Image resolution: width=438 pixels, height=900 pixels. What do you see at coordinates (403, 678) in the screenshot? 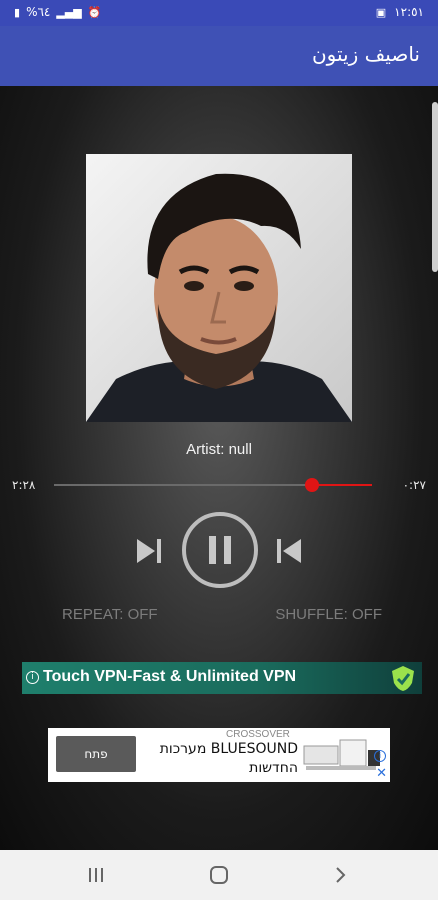
I see `vpn-shield-icon` at bounding box center [403, 678].